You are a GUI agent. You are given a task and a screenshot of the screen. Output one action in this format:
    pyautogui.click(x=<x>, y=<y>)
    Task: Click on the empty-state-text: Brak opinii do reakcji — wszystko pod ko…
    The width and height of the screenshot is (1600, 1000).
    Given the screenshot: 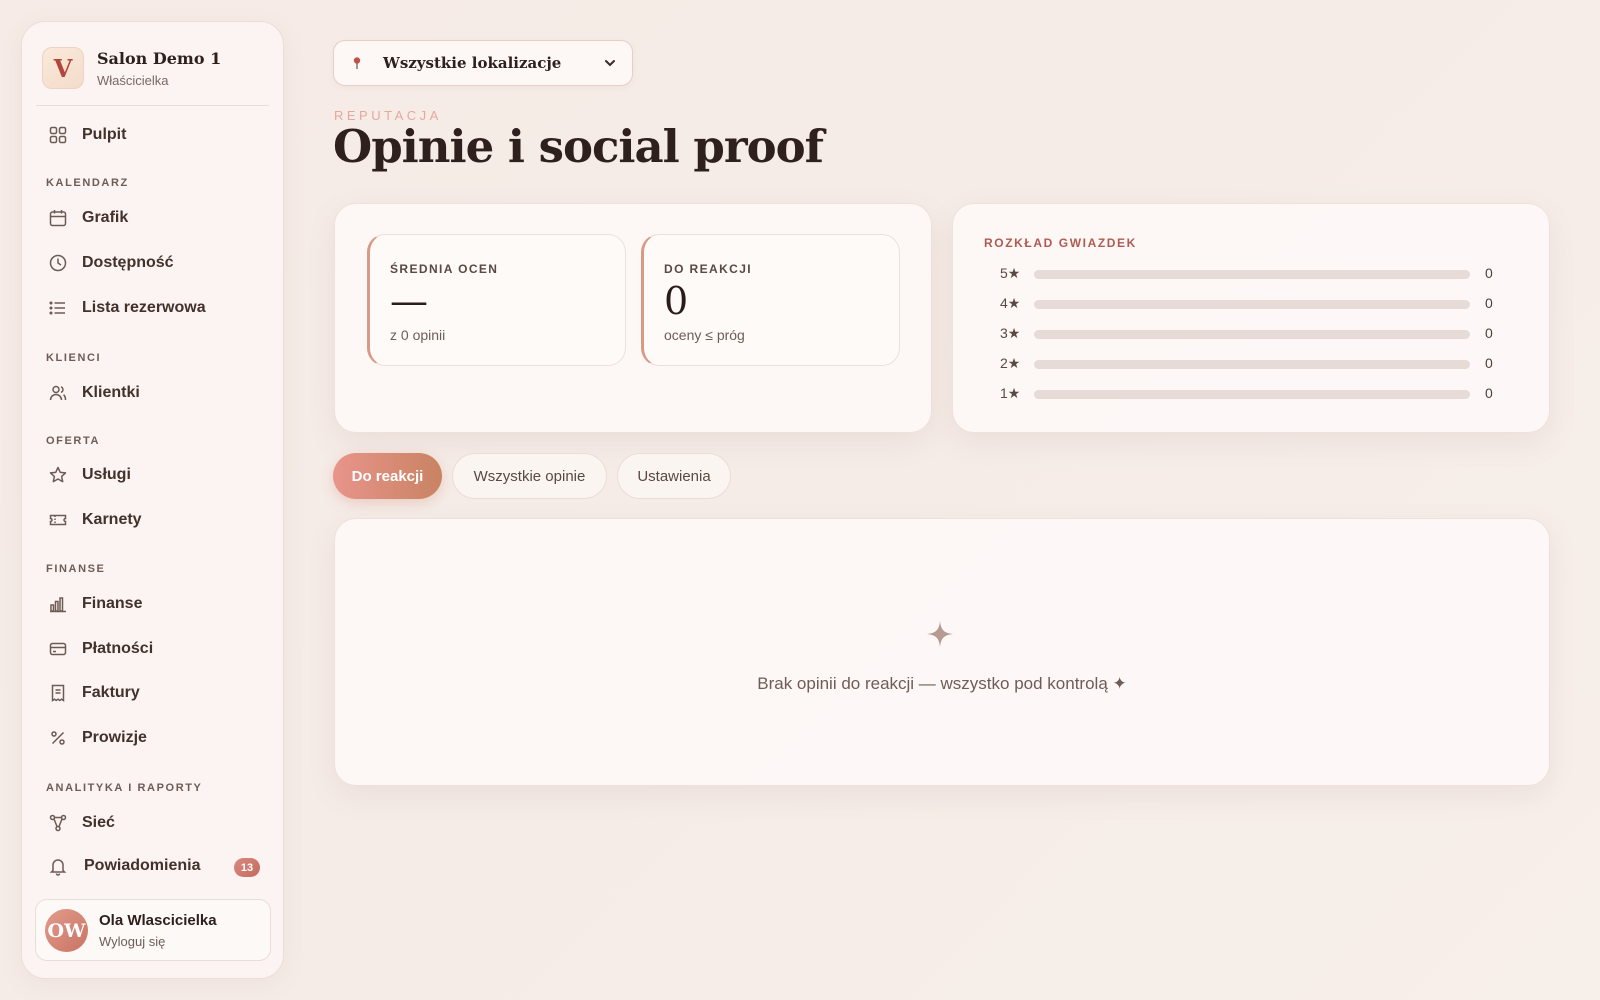 What is the action you would take?
    pyautogui.click(x=942, y=683)
    